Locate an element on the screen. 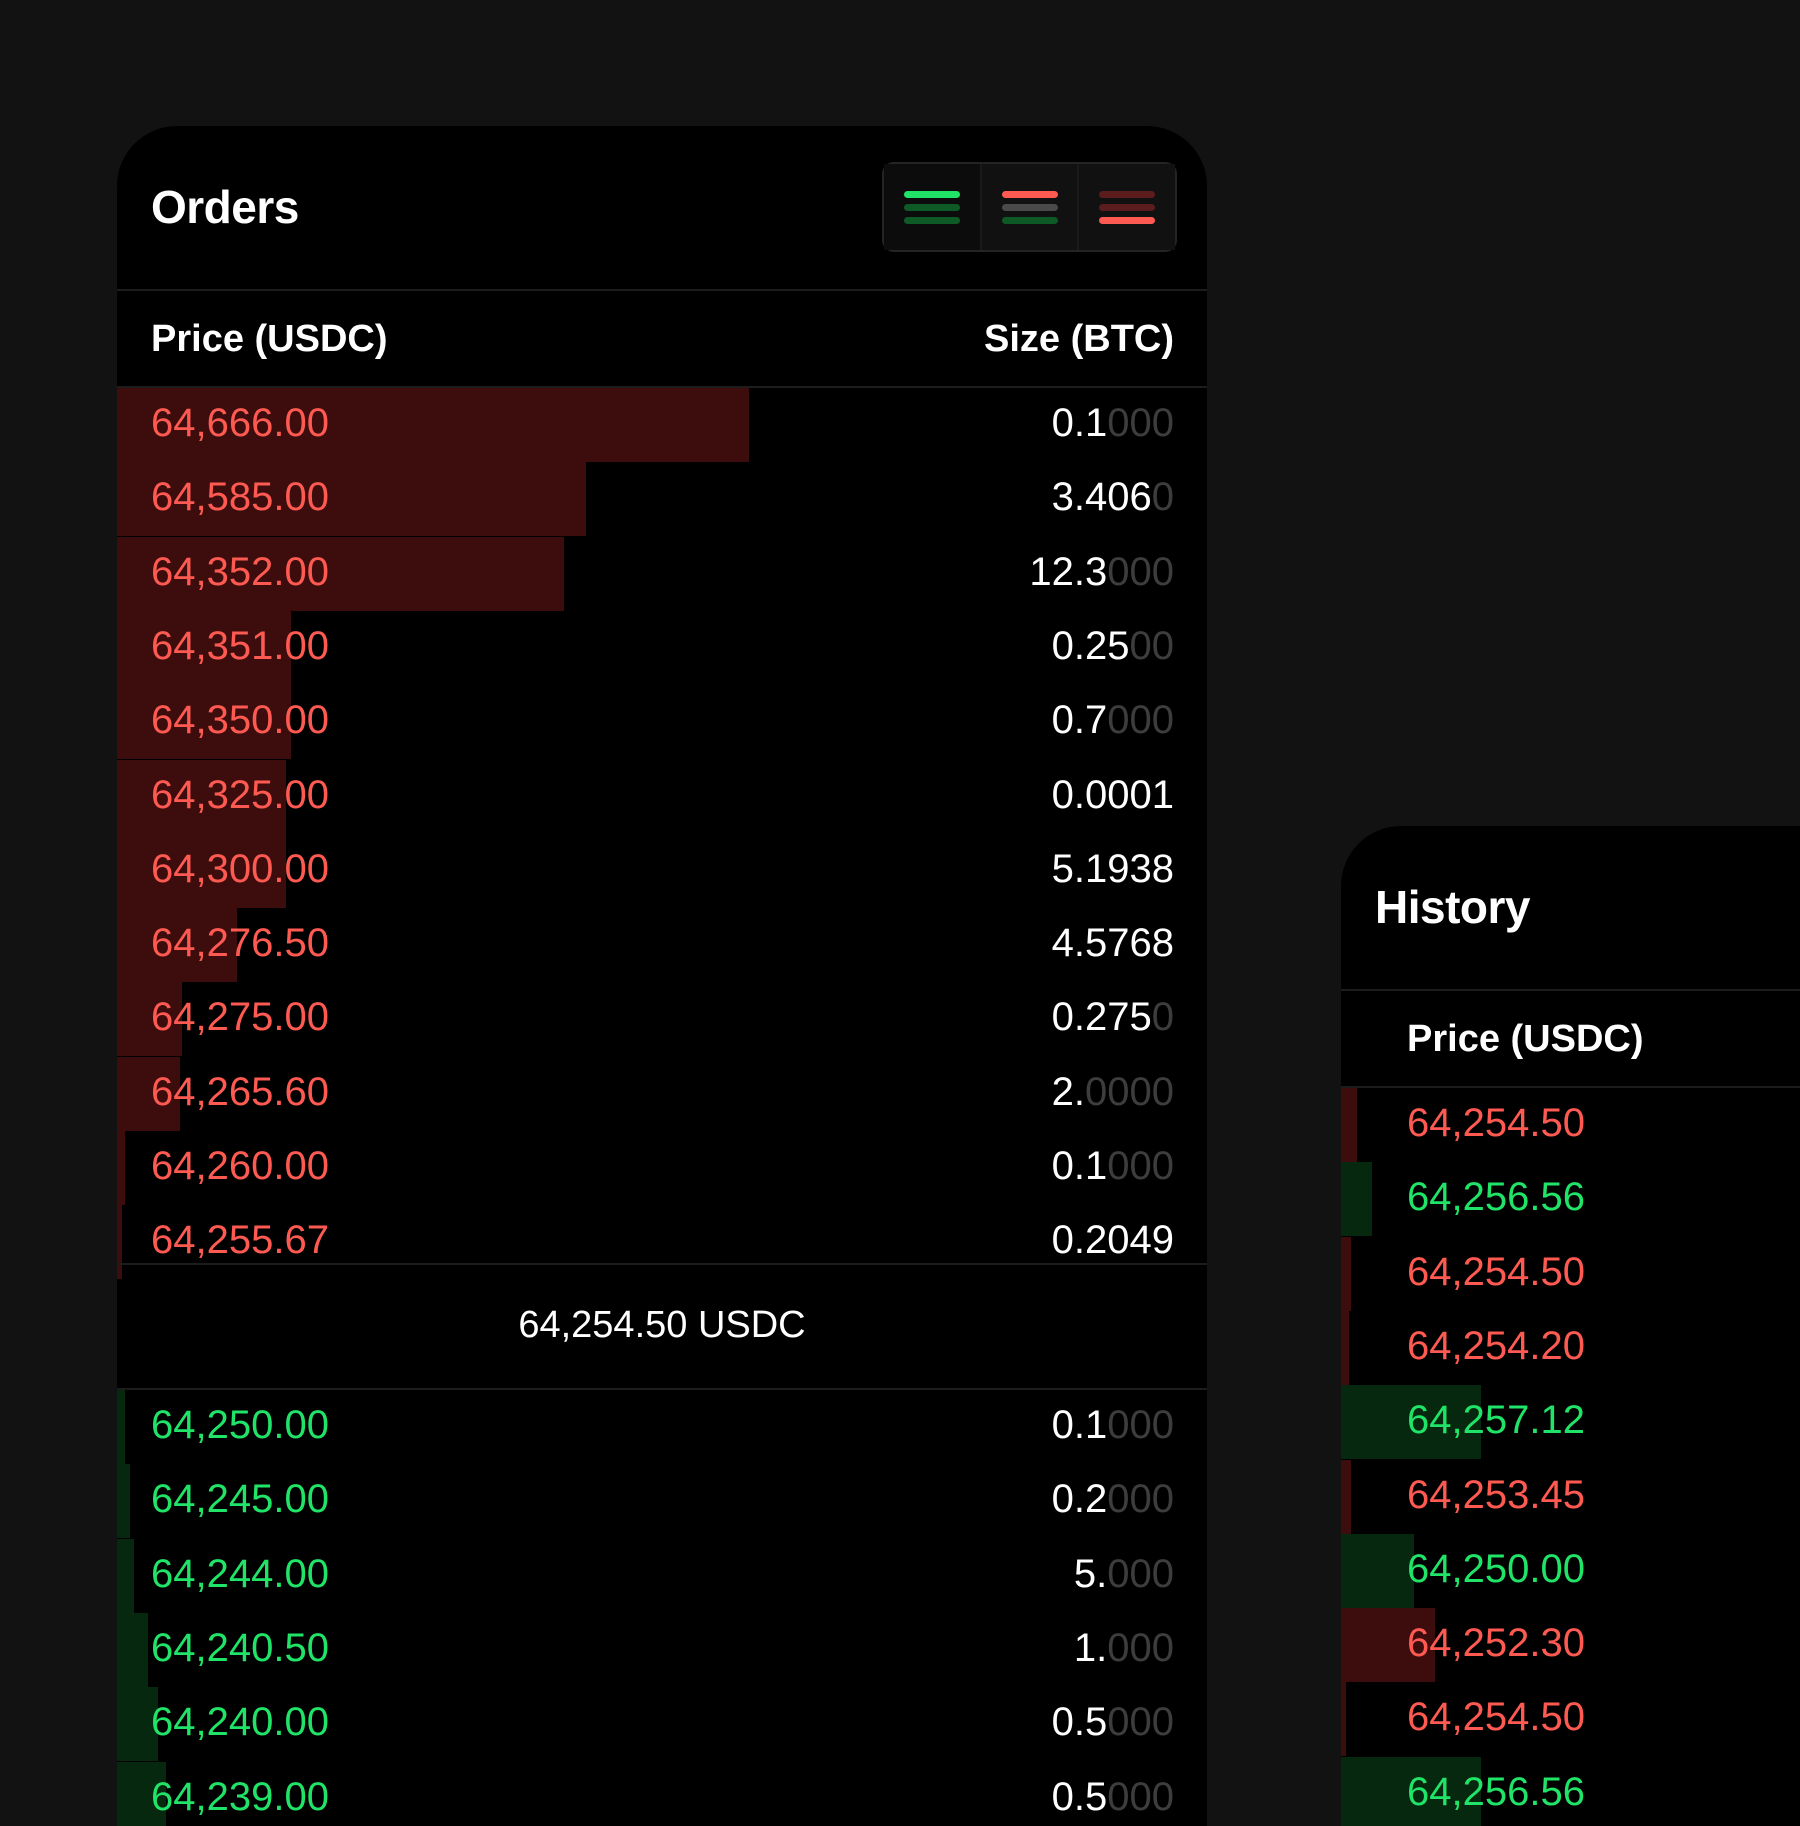  ask-order-row: 64,666.000.1000 is located at coordinates (662, 425).